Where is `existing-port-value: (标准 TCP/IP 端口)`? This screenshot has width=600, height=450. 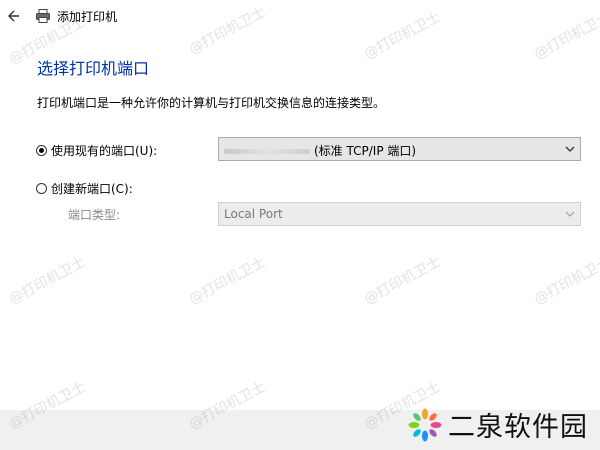
existing-port-value: (标准 TCP/IP 端口) is located at coordinates (320, 150).